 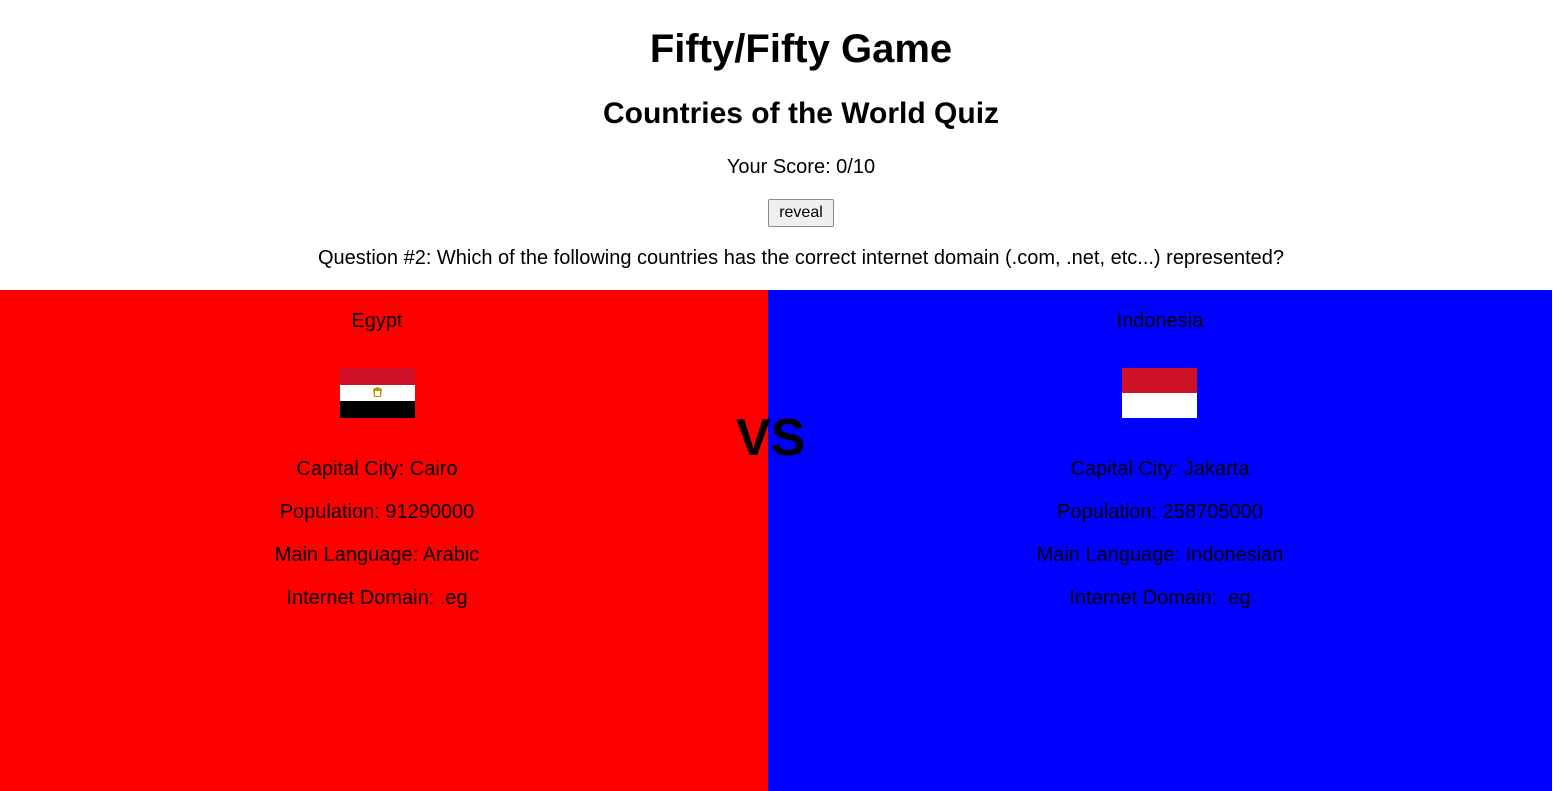 What do you see at coordinates (1160, 555) in the screenshot?
I see `main-language: Main Language: Indonesian` at bounding box center [1160, 555].